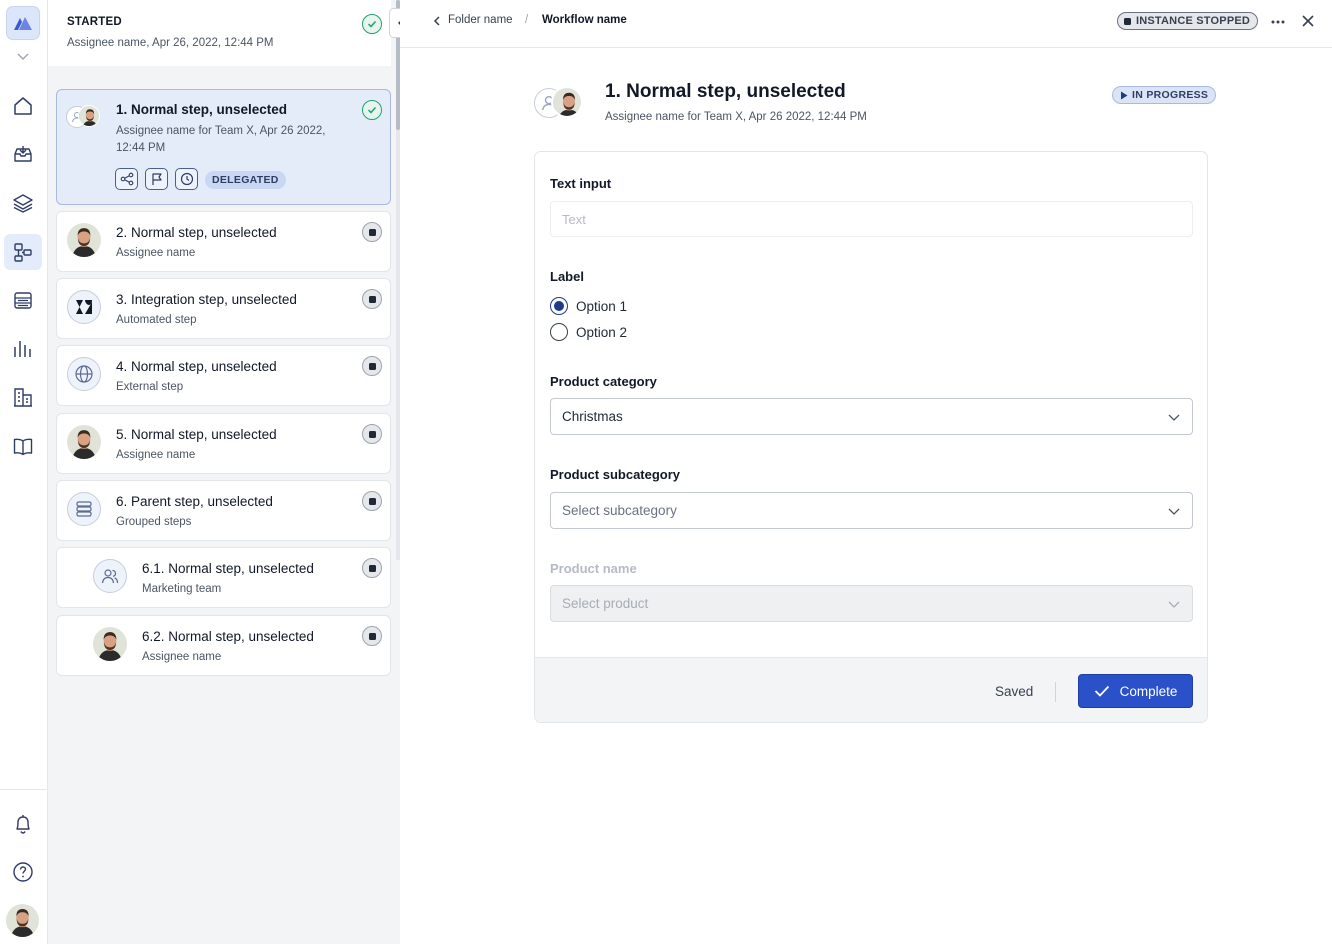  What do you see at coordinates (1164, 95) in the screenshot?
I see `in-progress-badge: IN PROGRESS` at bounding box center [1164, 95].